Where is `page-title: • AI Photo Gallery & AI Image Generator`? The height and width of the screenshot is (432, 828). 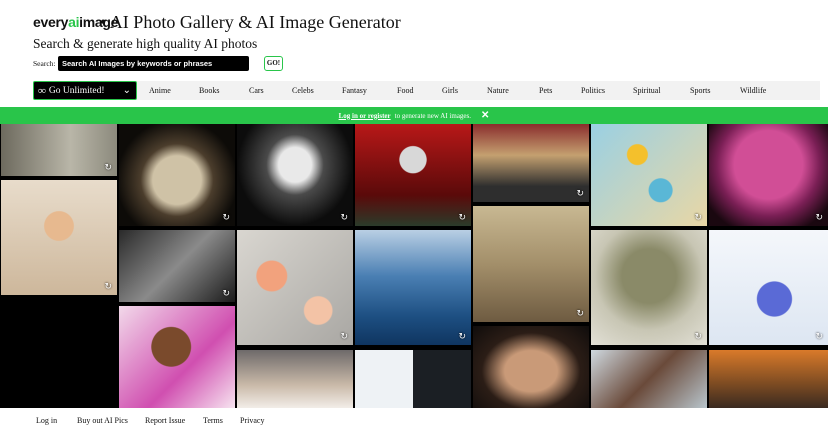
page-title: • AI Photo Gallery & AI Image Generator is located at coordinates (250, 22).